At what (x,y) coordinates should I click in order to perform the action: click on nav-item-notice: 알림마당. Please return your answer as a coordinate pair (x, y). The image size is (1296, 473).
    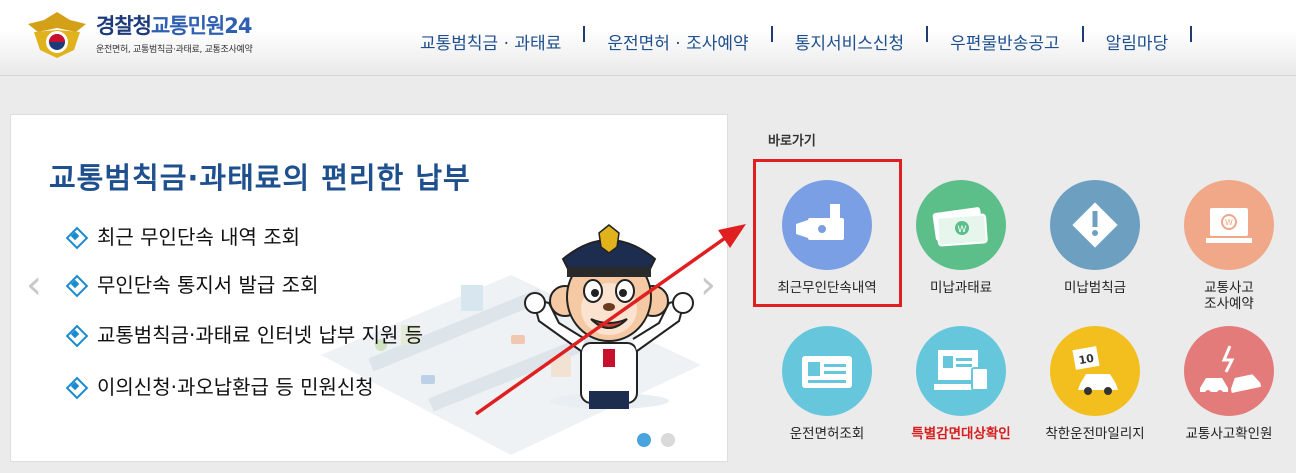
    Looking at the image, I should click on (1137, 41).